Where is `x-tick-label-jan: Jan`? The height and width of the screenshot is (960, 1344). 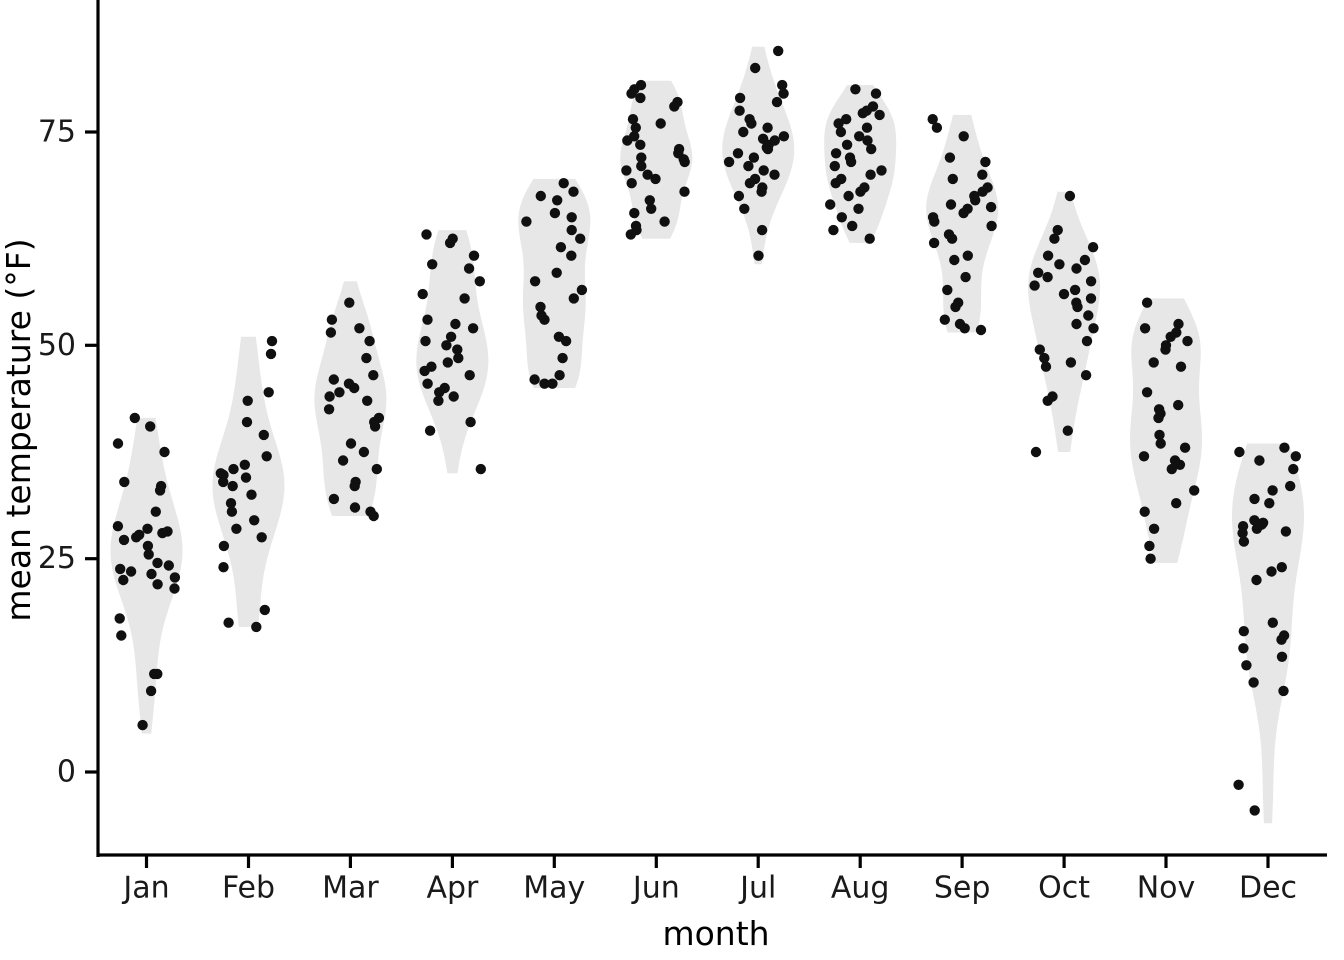
x-tick-label-jan: Jan is located at coordinates (145, 888).